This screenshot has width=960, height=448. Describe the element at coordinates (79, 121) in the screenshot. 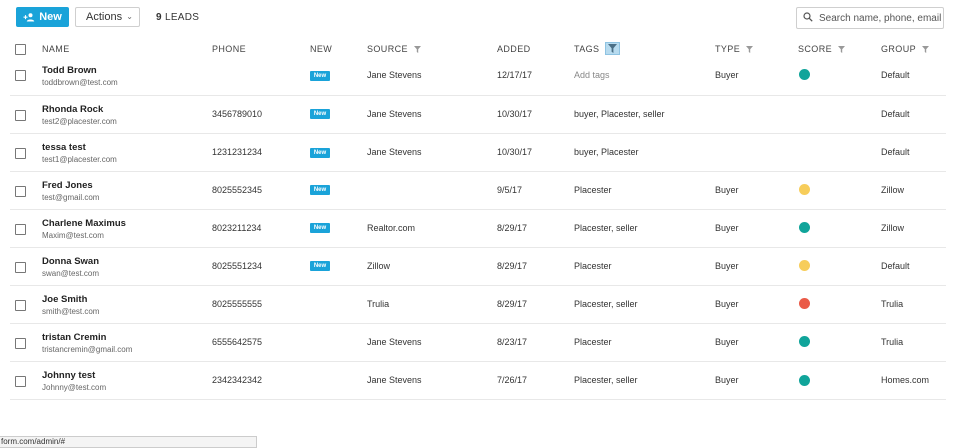

I see `lead-email: test2@placester.com` at that location.